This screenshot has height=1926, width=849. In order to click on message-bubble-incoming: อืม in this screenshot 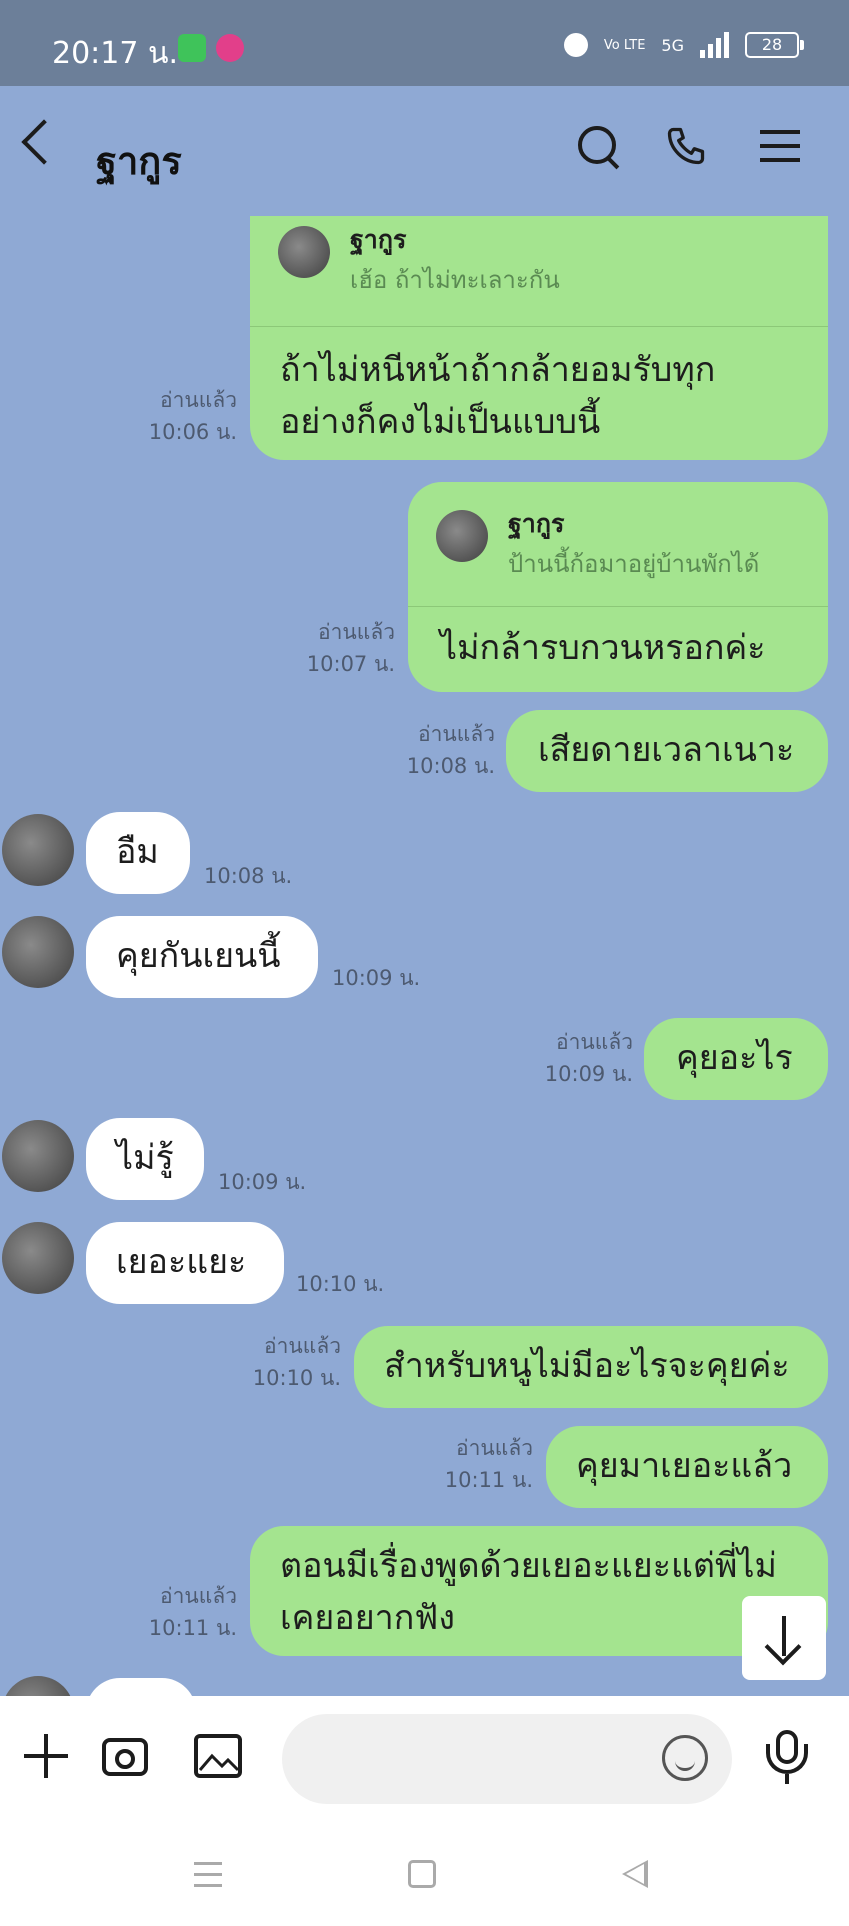, I will do `click(138, 853)`.